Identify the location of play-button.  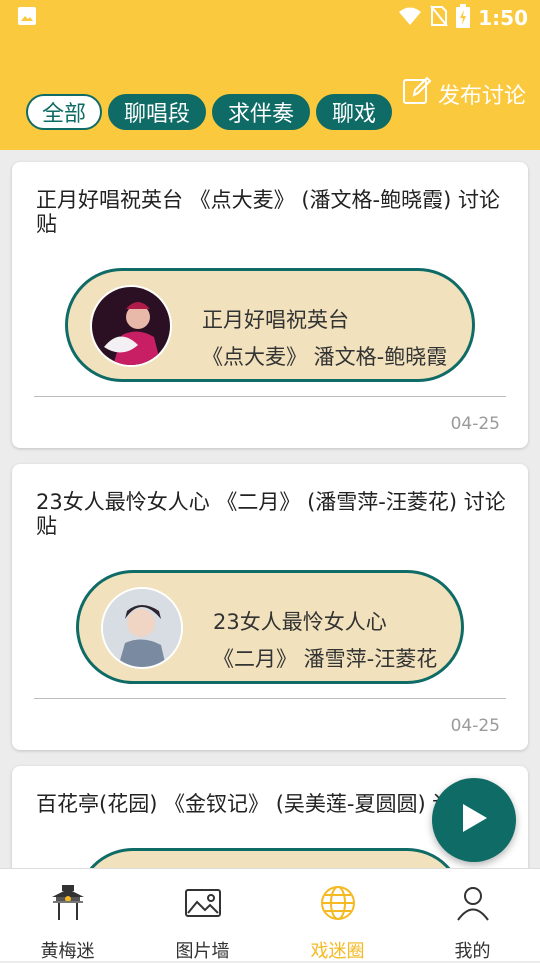
(474, 820).